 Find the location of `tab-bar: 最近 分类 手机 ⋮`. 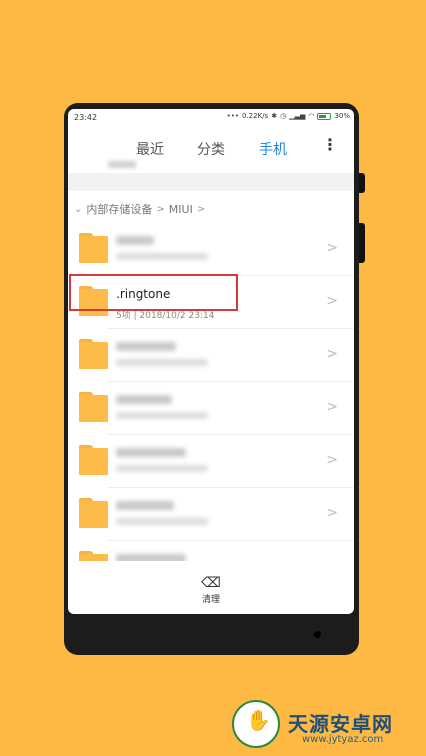

tab-bar: 最近 分类 手机 ⋮ is located at coordinates (211, 148).